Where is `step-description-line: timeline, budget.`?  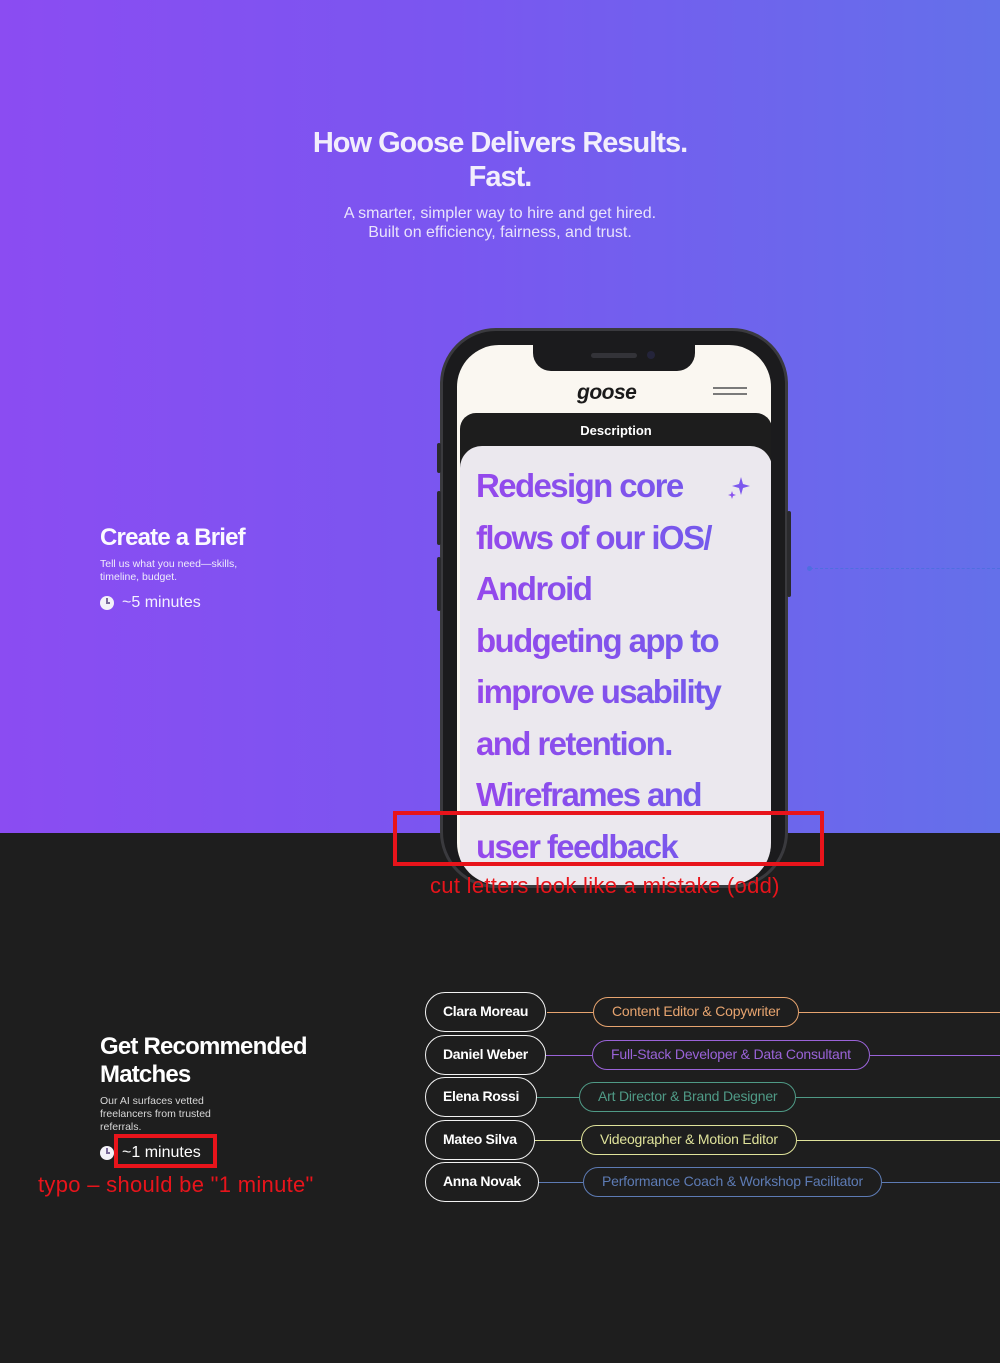
step-description-line: timeline, budget. is located at coordinates (139, 577).